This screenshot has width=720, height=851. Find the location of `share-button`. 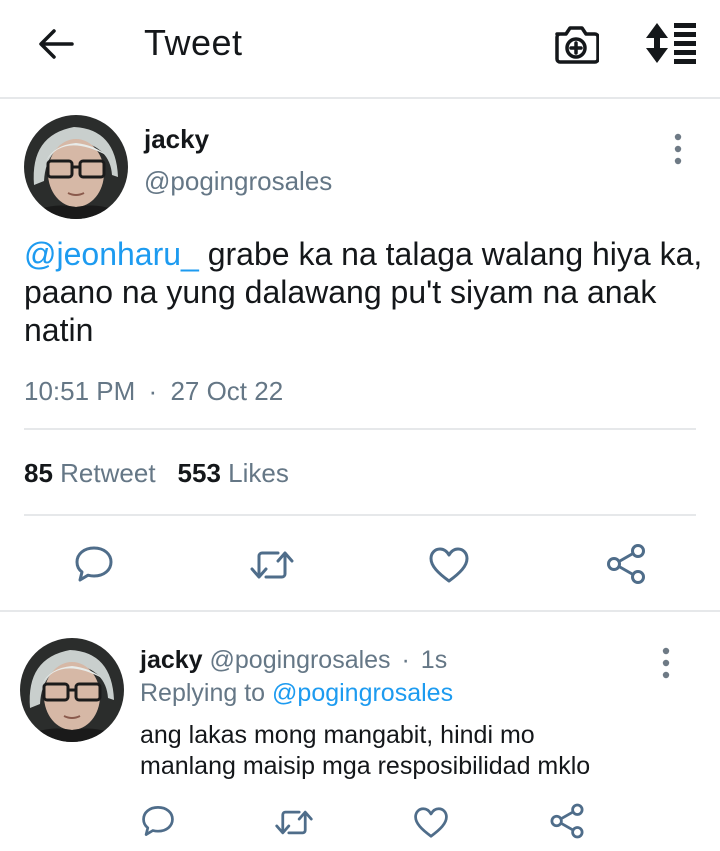

share-button is located at coordinates (626, 564).